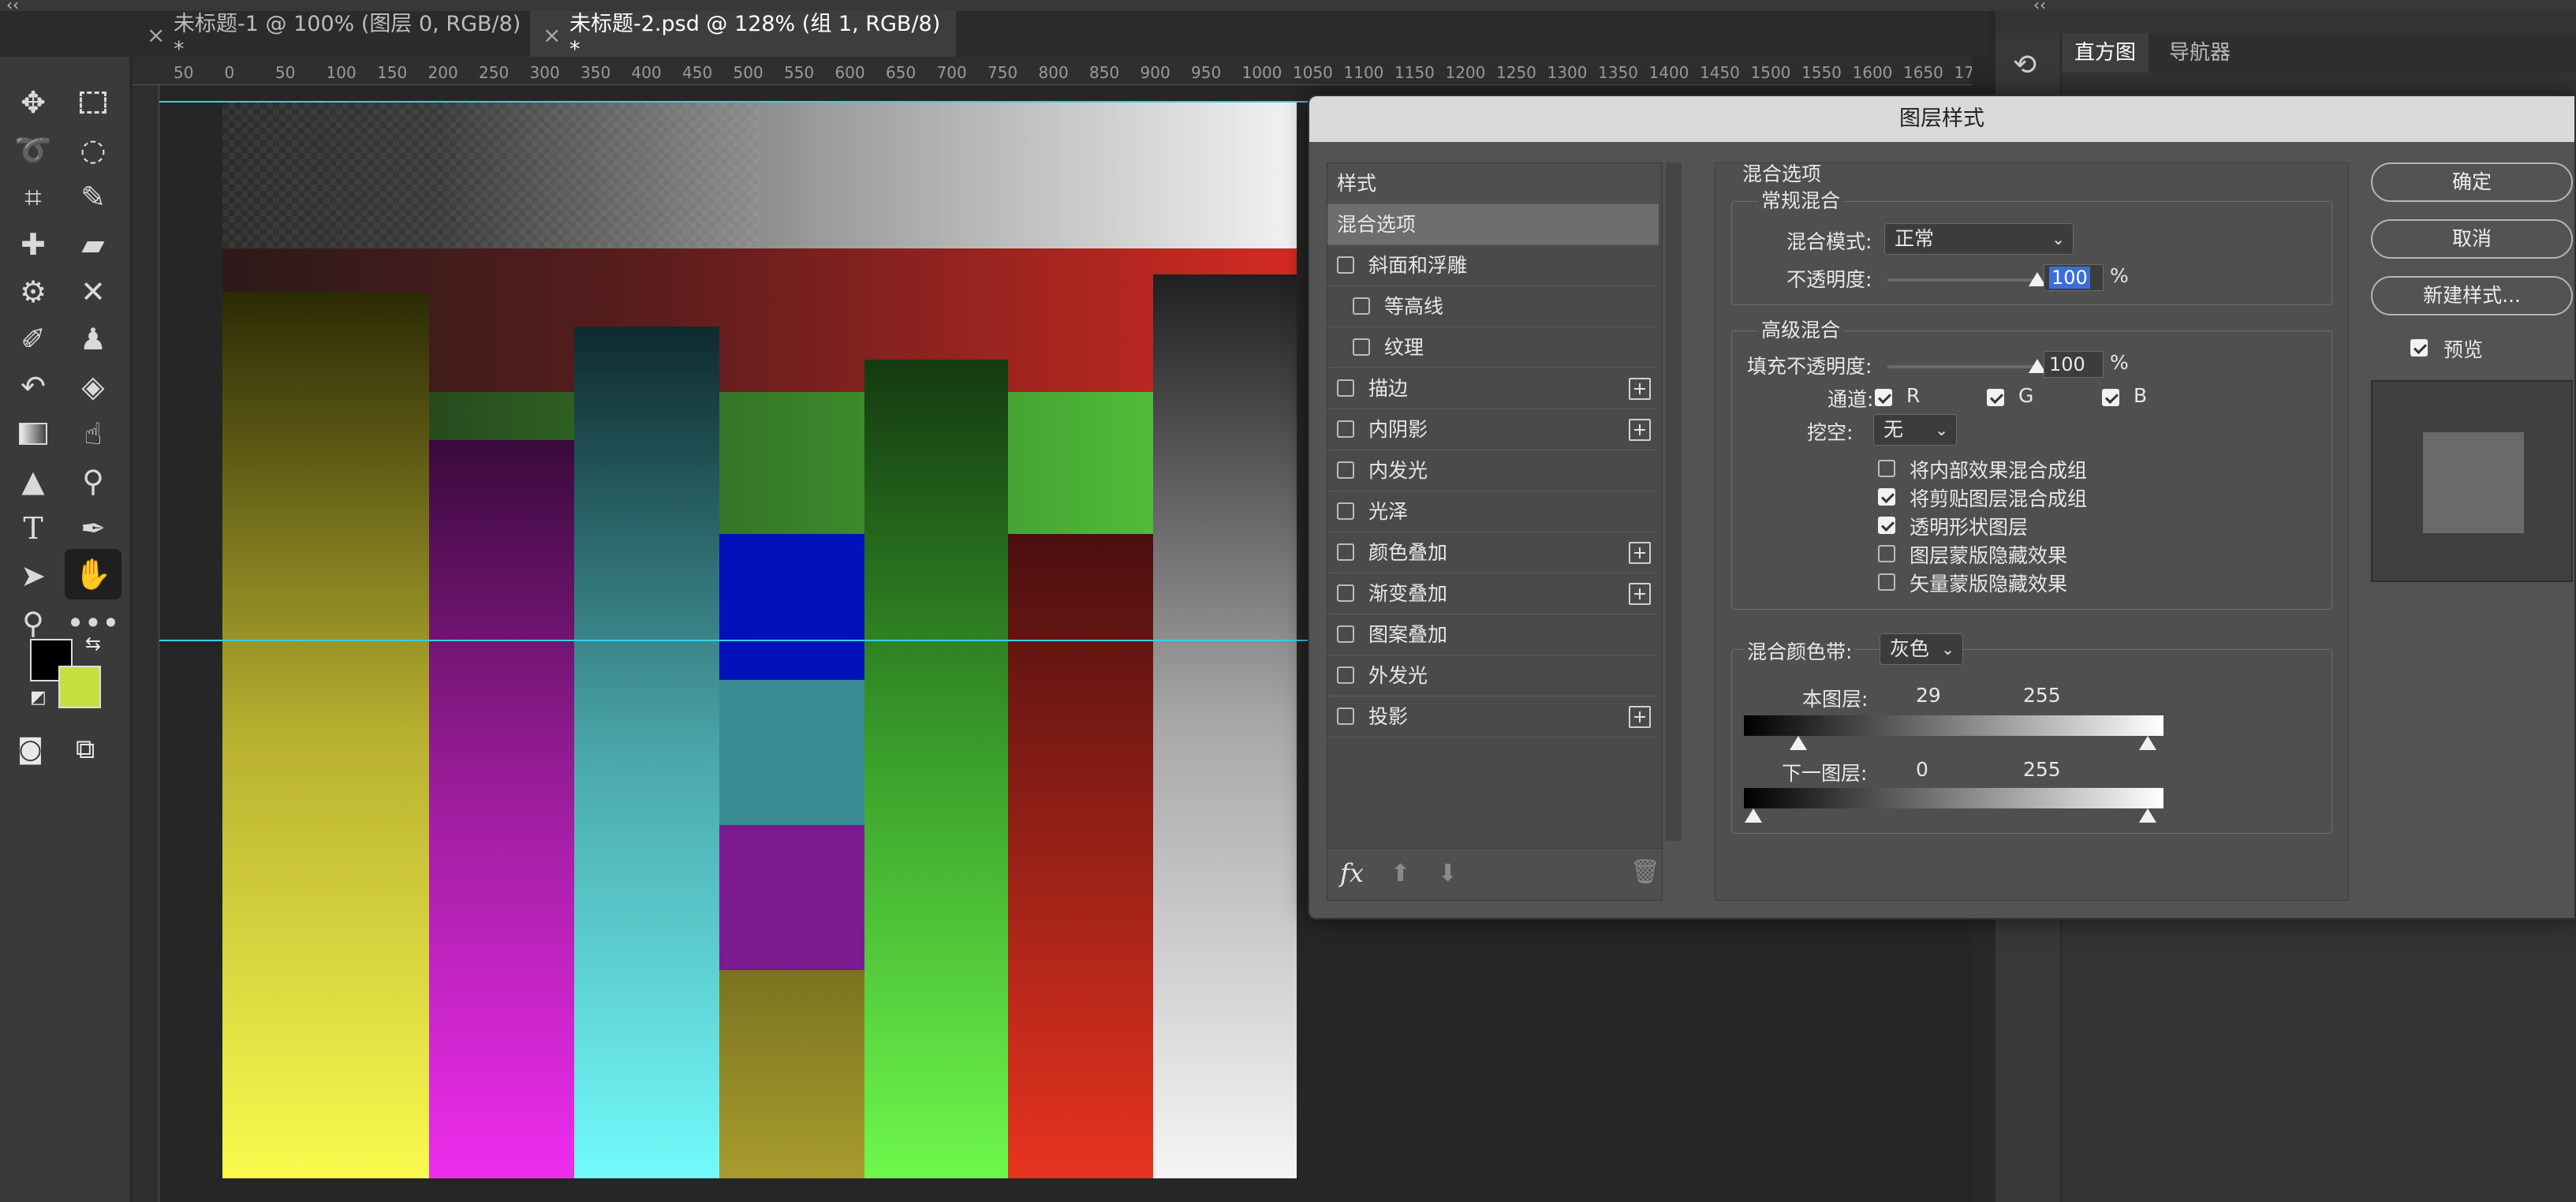 The height and width of the screenshot is (1202, 2576). Describe the element at coordinates (1493, 593) in the screenshot. I see `style-item: 渐变叠加` at that location.